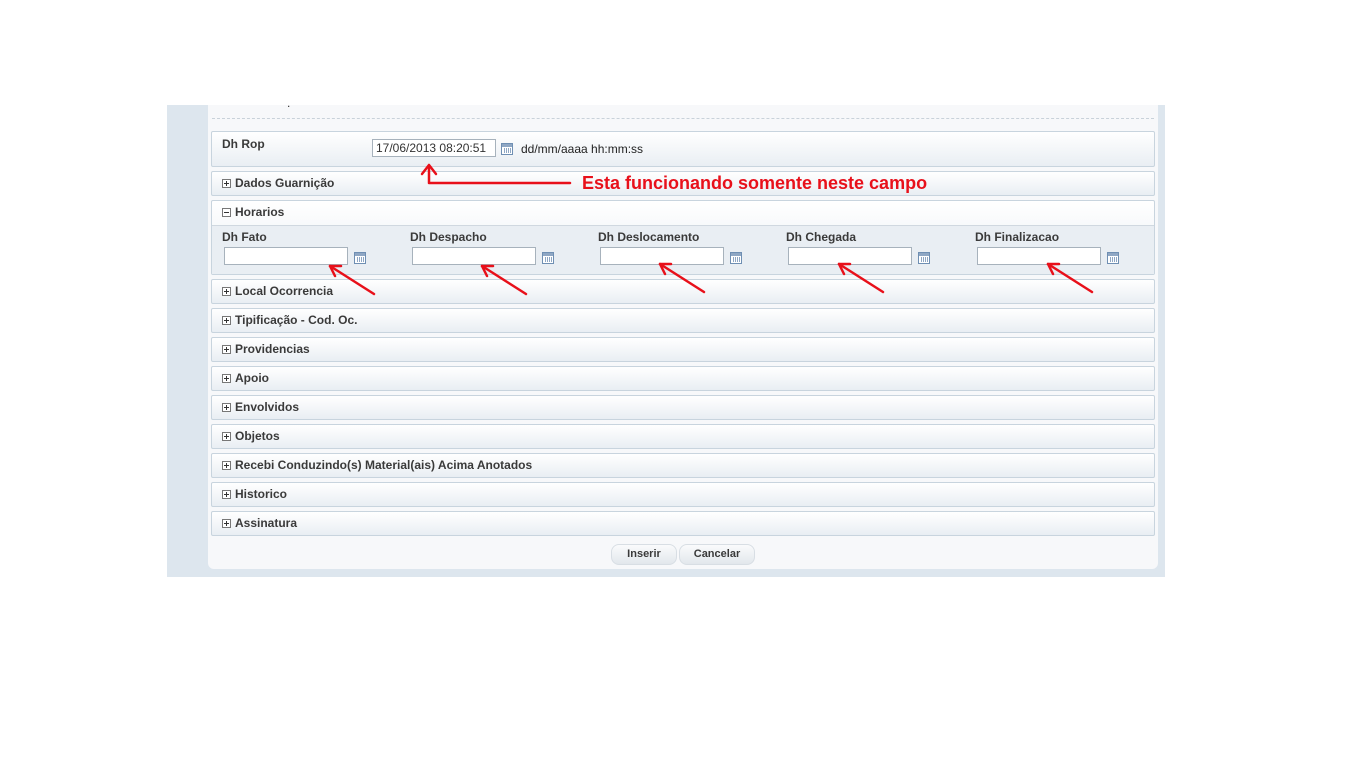  What do you see at coordinates (504, 280) in the screenshot?
I see `arrow-to-dh-despacho` at bounding box center [504, 280].